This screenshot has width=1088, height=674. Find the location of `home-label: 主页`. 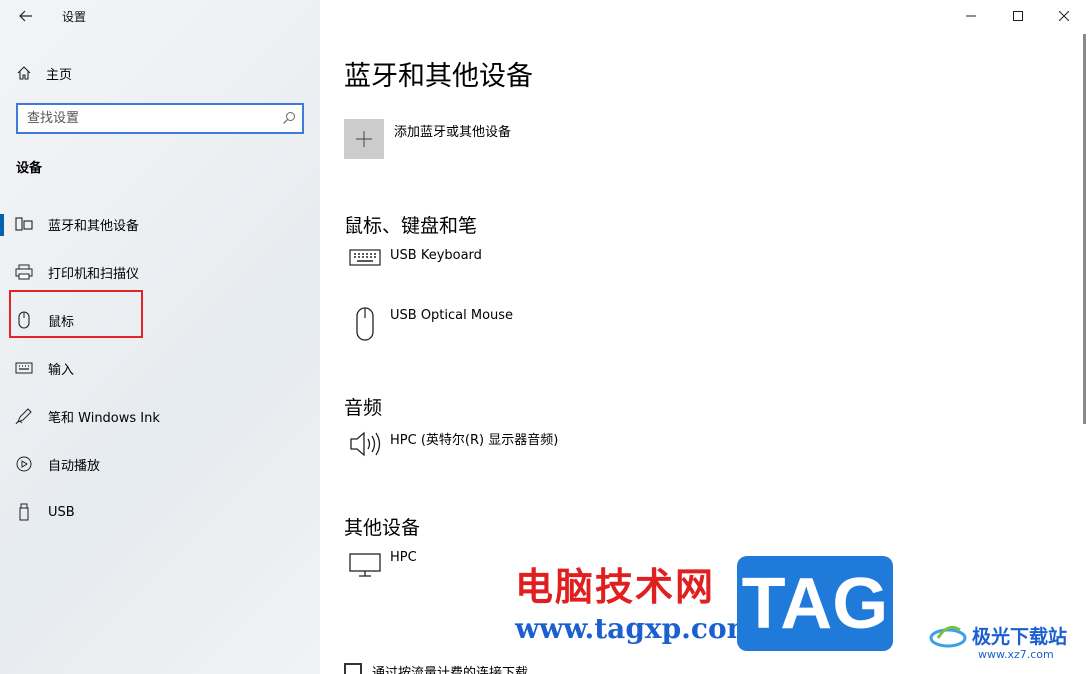

home-label: 主页 is located at coordinates (59, 75).